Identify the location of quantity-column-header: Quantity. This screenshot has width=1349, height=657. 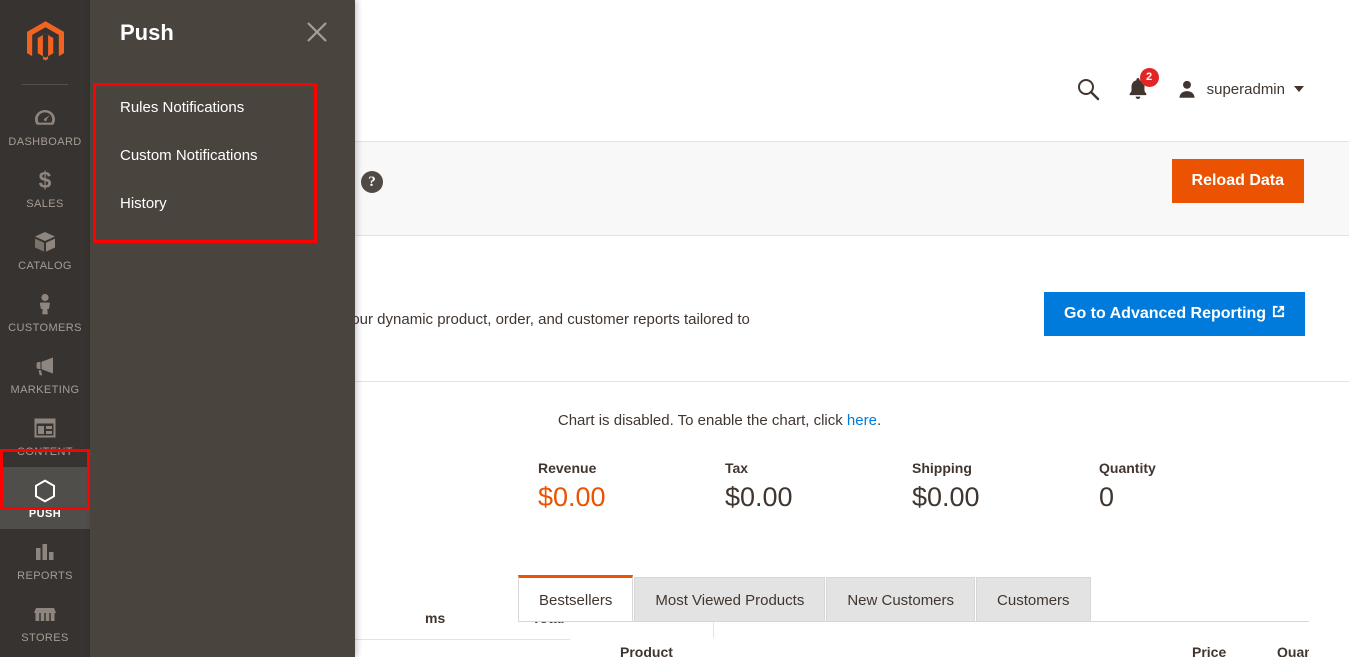
(1293, 650).